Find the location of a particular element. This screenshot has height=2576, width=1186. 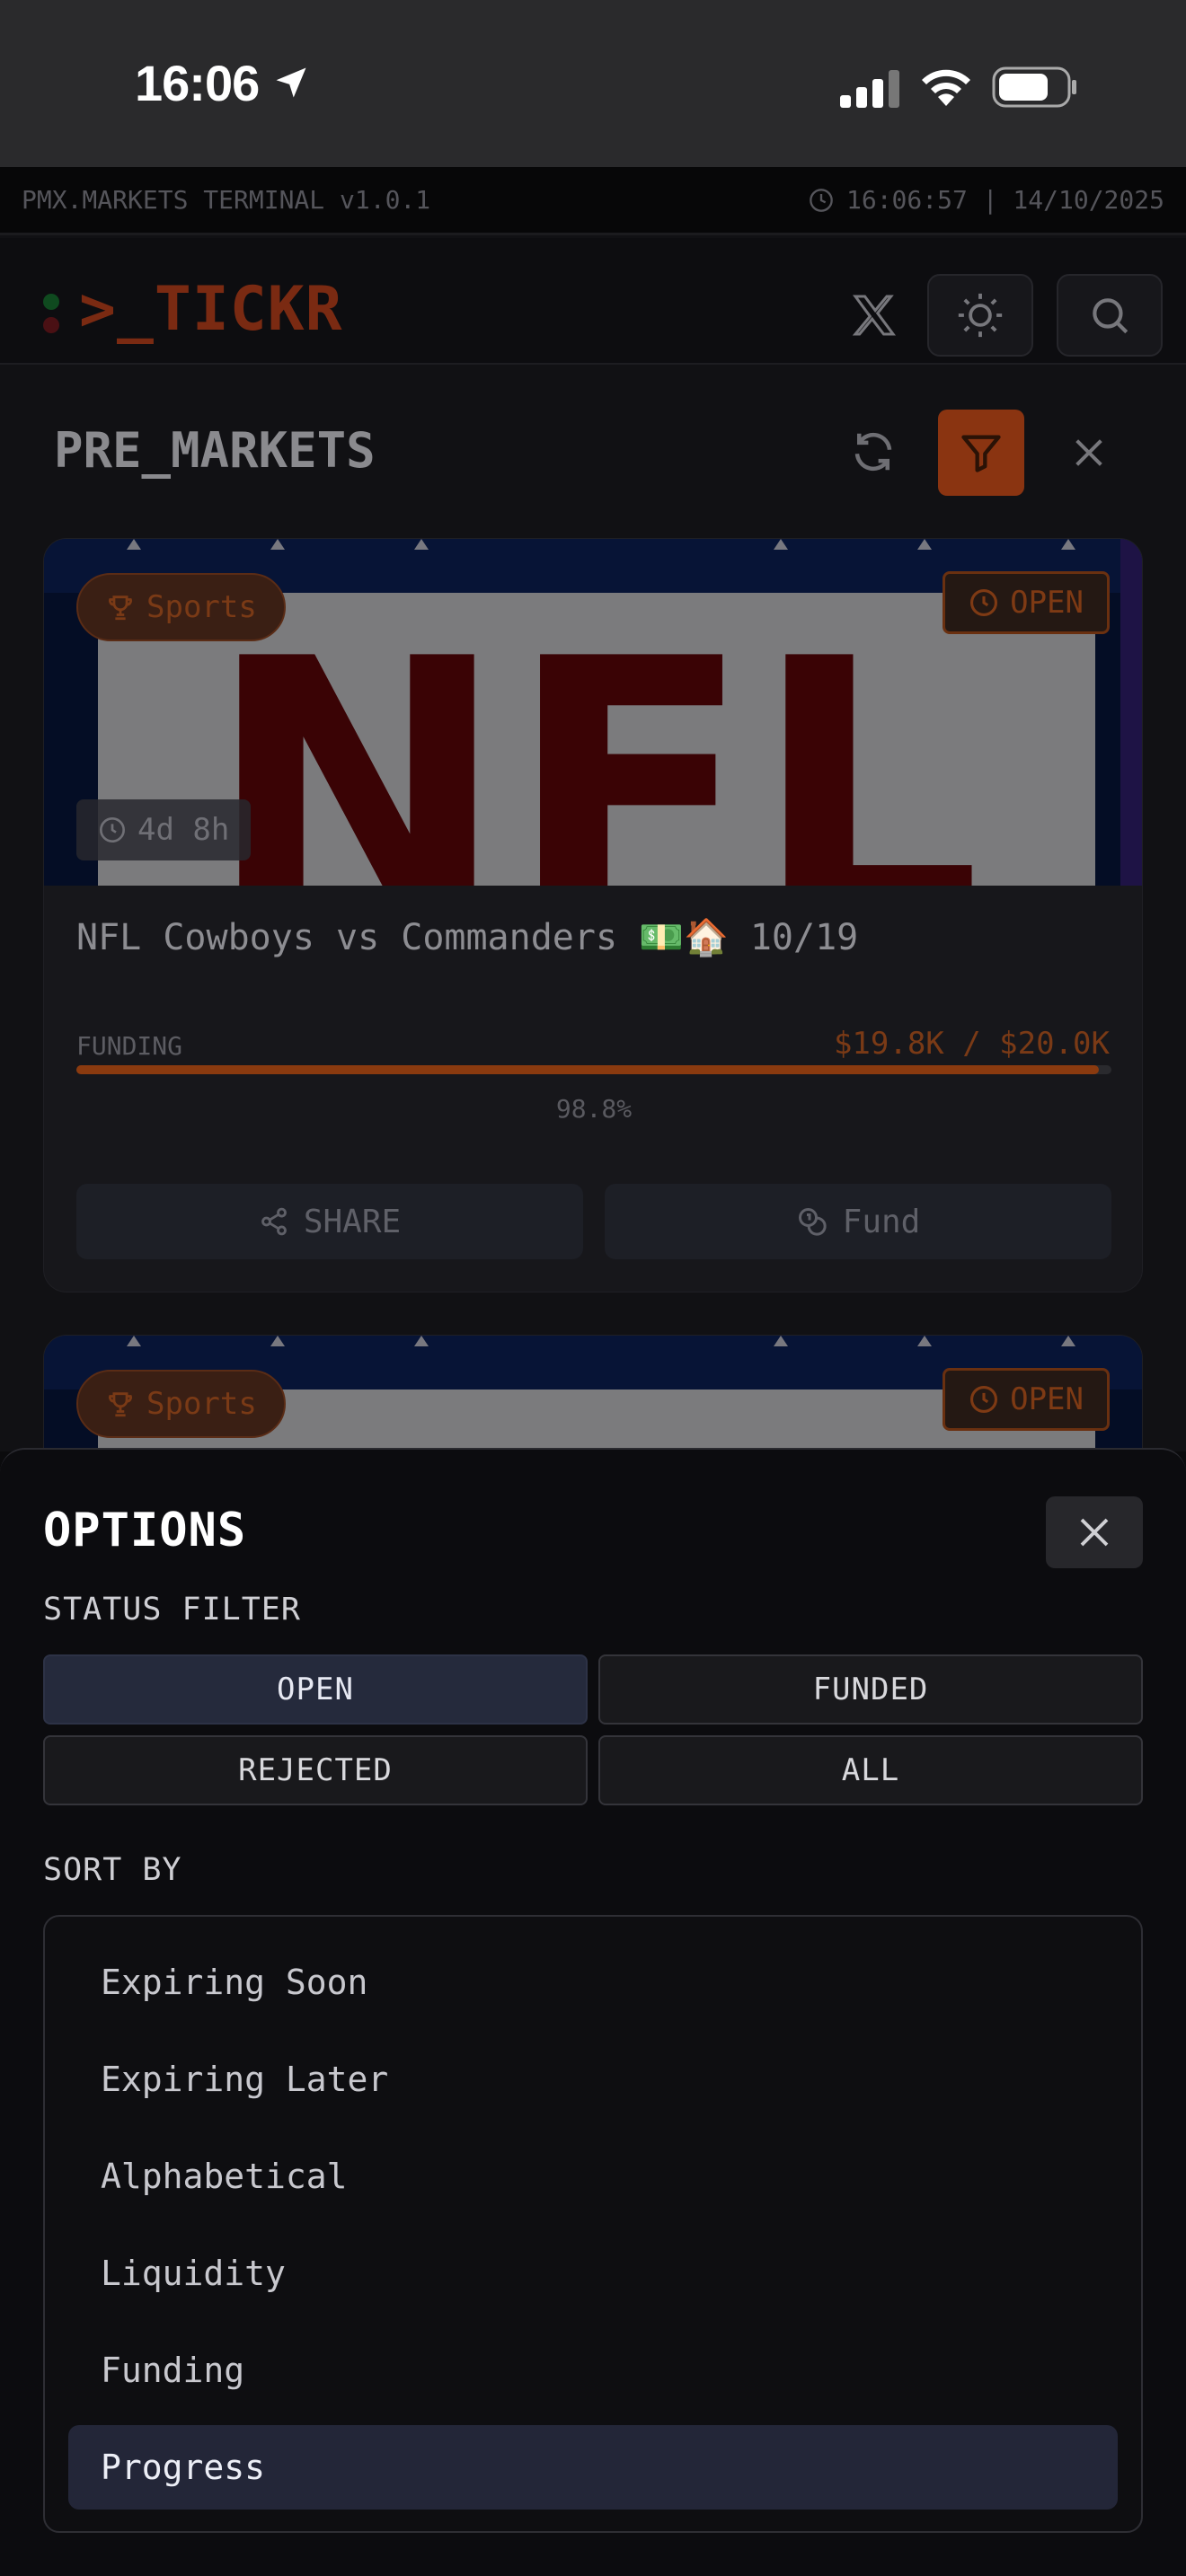

fund-button: Fund is located at coordinates (858, 1221).